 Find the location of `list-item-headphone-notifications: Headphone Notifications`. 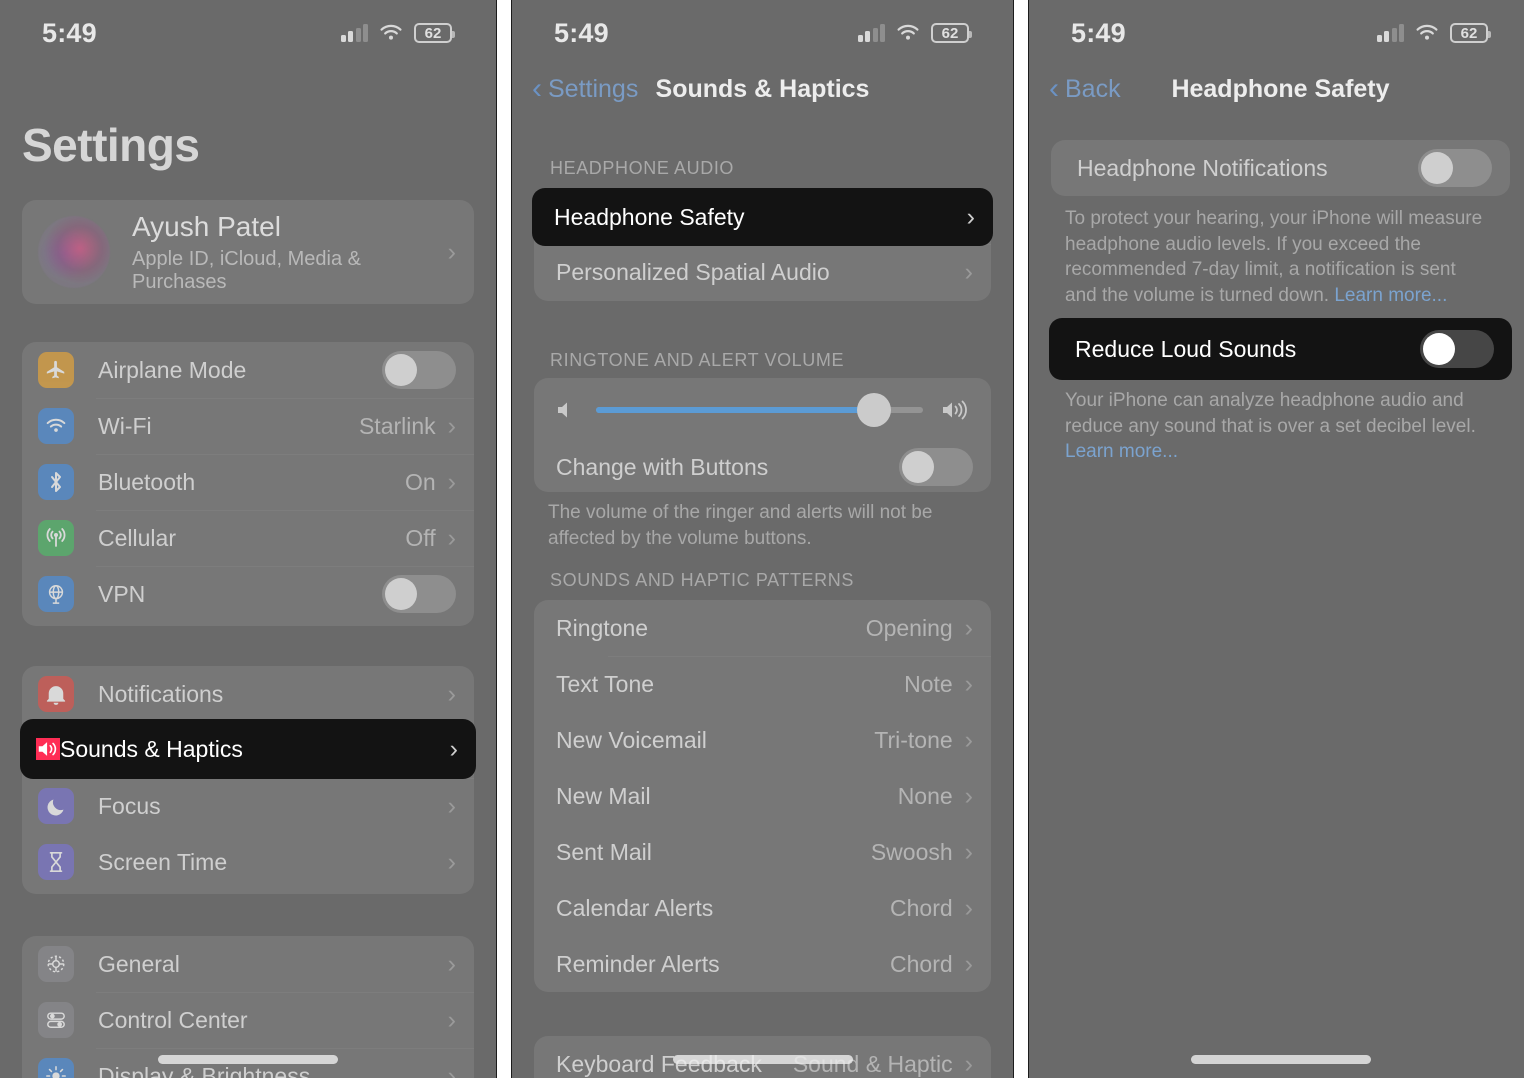

list-item-headphone-notifications: Headphone Notifications is located at coordinates (1280, 168).